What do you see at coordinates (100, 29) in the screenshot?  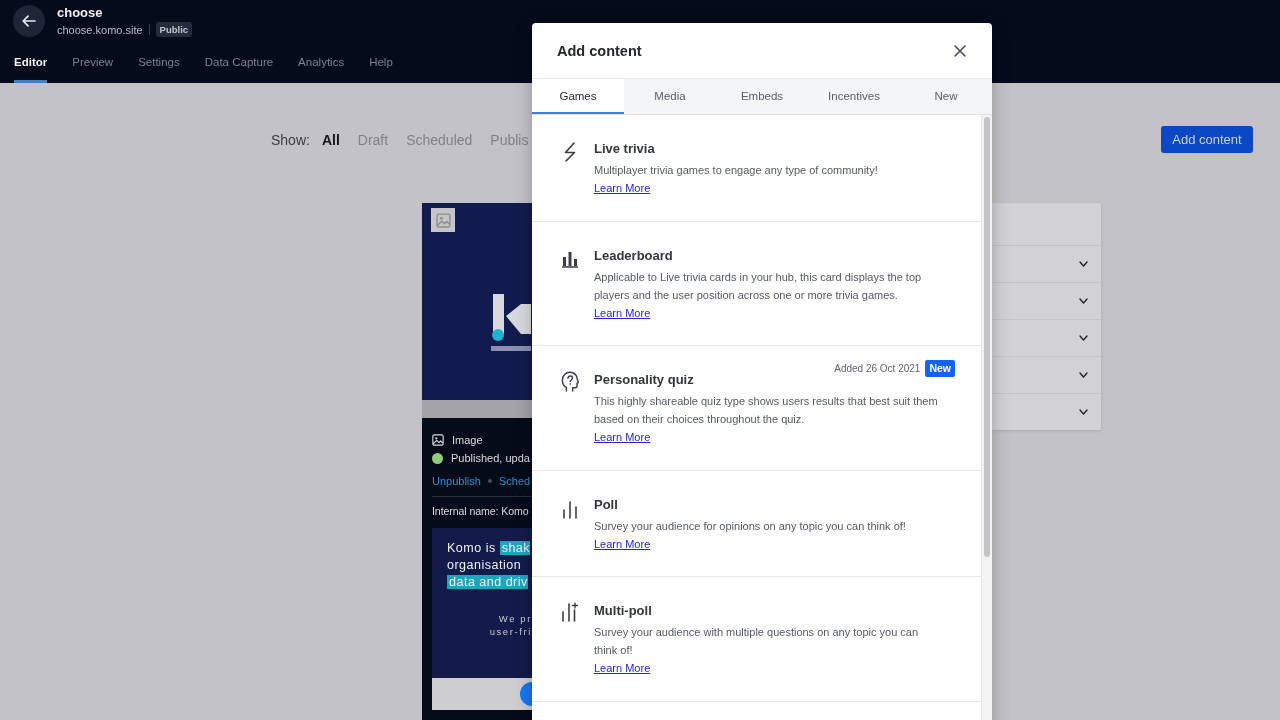 I see `site-url: choose.komo.site` at bounding box center [100, 29].